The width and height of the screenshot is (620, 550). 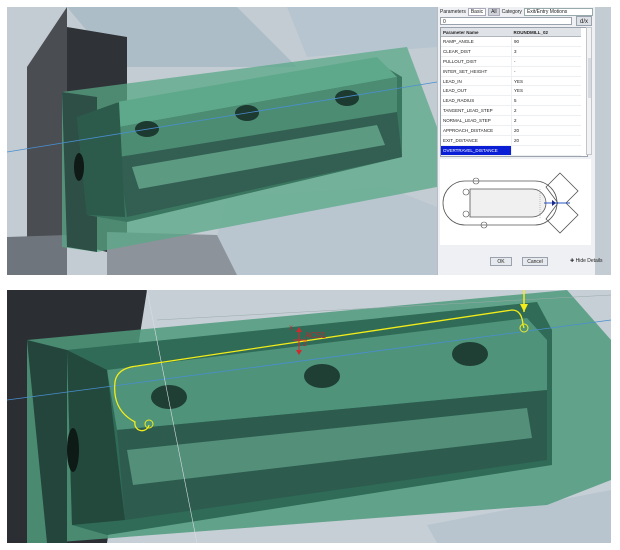 What do you see at coordinates (476, 71) in the screenshot?
I see `param-name-cell: INTER_SET_HEIGHT` at bounding box center [476, 71].